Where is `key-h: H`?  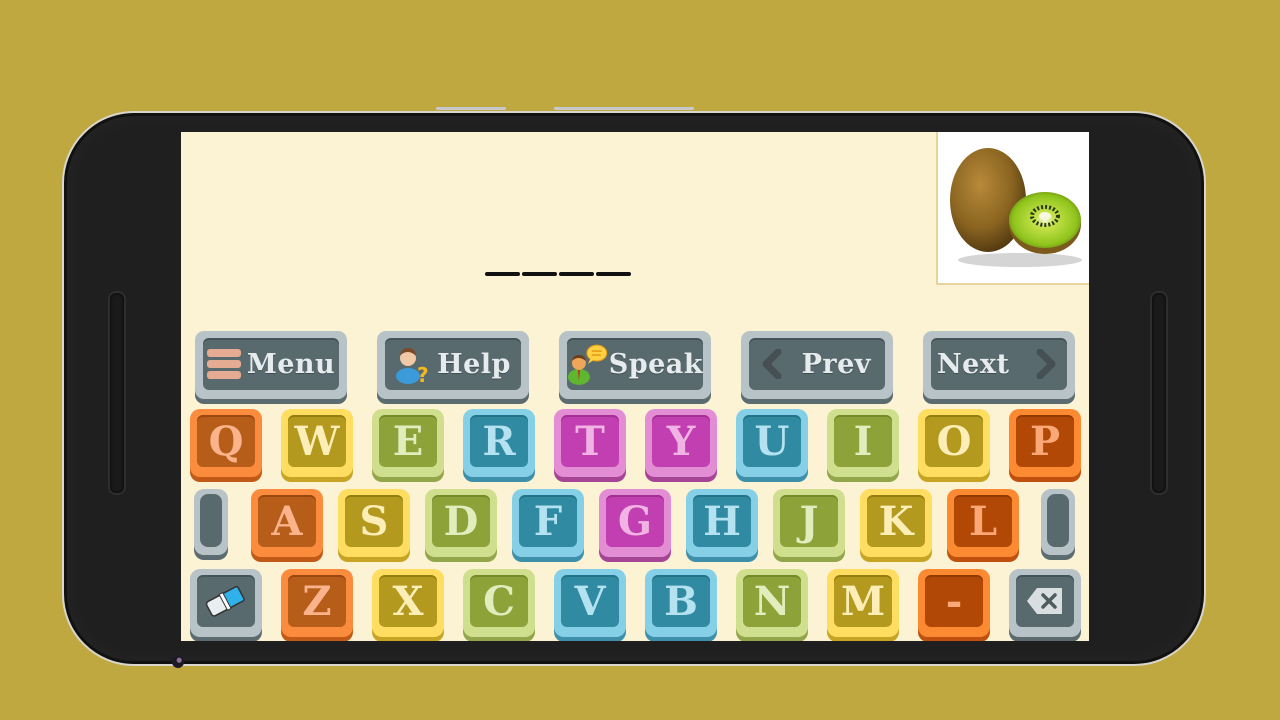 key-h: H is located at coordinates (722, 523).